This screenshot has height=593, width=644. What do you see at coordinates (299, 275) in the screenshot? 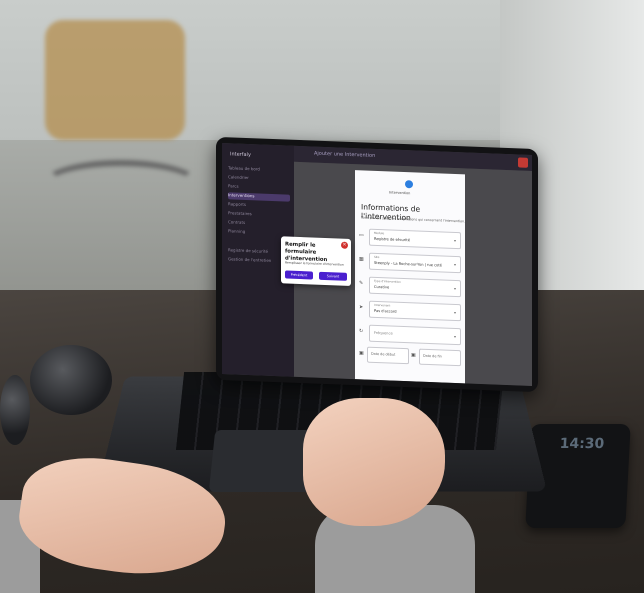
I see `previous-button: Précédent` at bounding box center [299, 275].